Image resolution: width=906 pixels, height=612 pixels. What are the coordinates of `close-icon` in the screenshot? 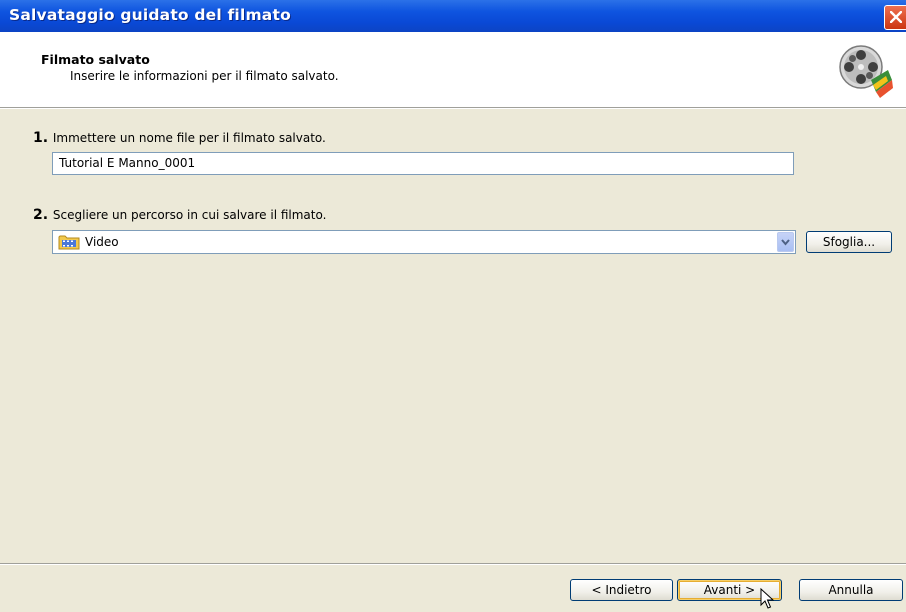 It's located at (896, 17).